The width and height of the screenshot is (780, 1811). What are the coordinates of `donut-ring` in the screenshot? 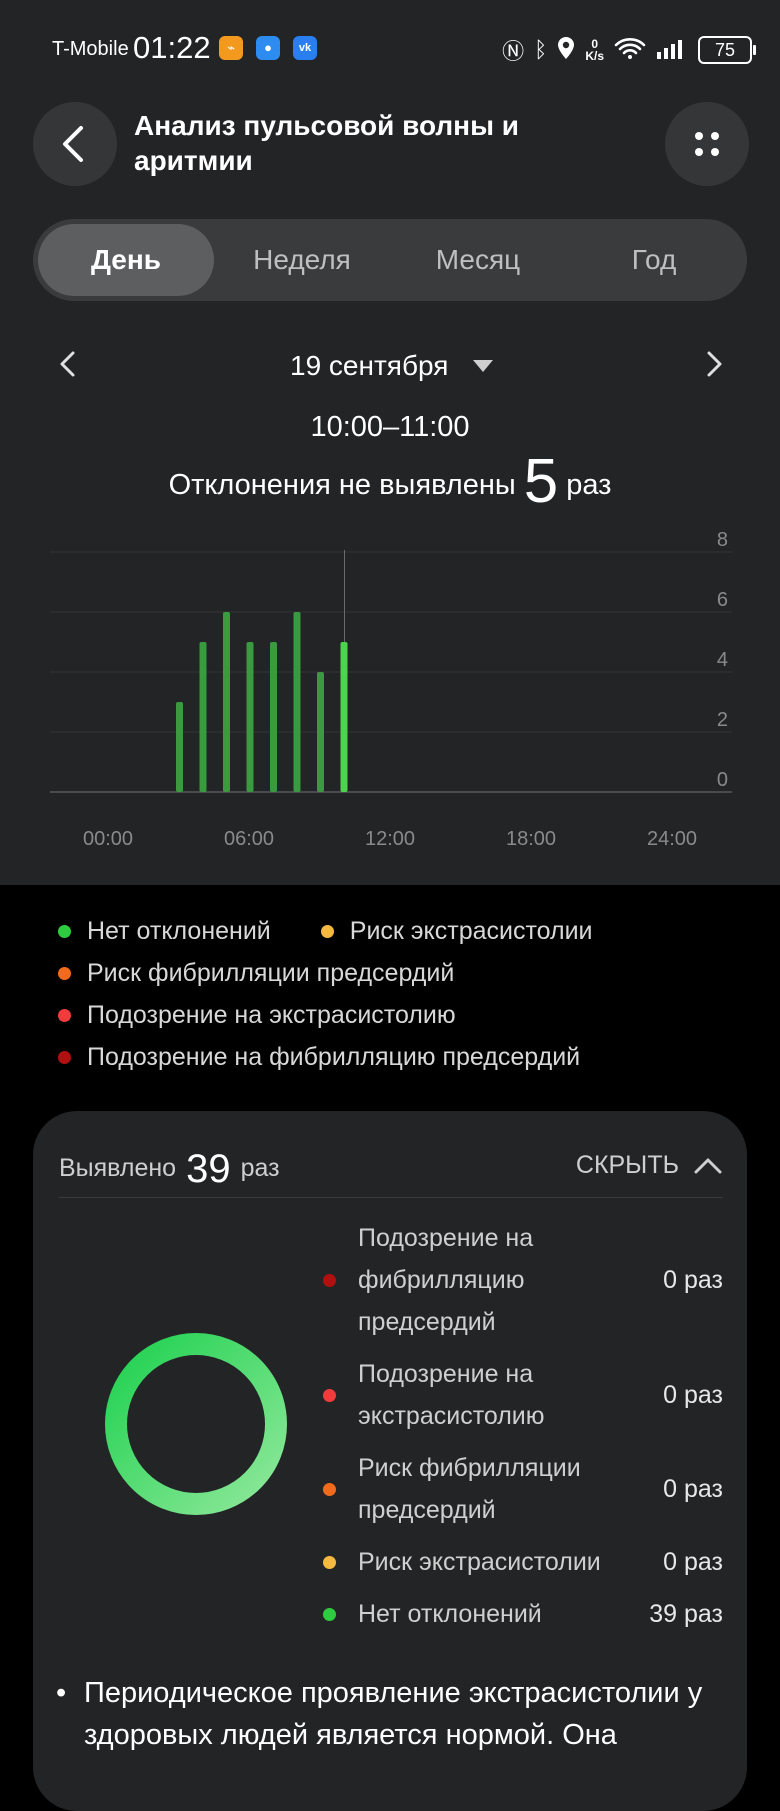 It's located at (196, 1424).